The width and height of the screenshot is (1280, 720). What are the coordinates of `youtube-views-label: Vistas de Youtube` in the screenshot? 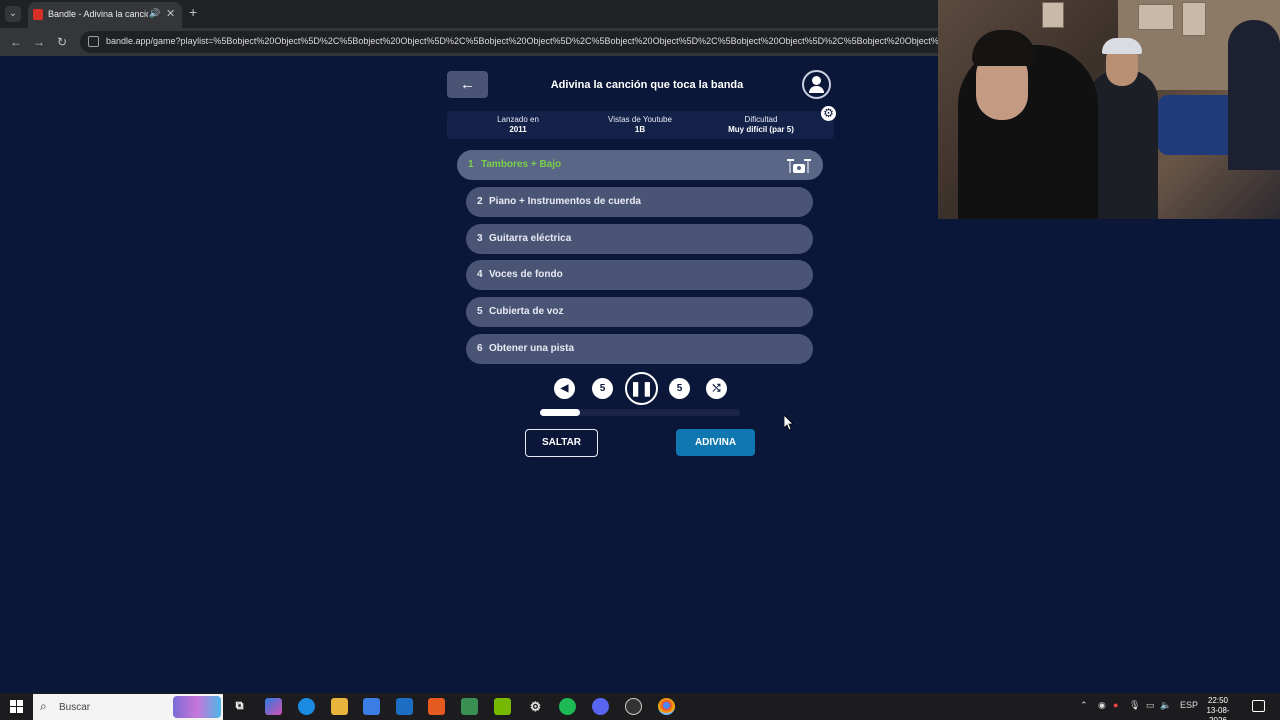 It's located at (640, 119).